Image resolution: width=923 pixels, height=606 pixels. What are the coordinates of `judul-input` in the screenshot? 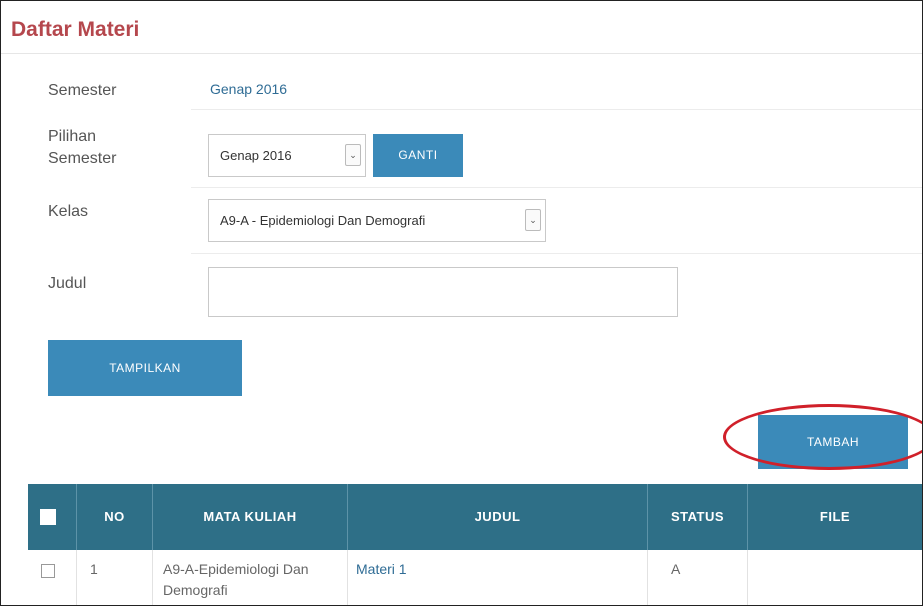 It's located at (443, 292).